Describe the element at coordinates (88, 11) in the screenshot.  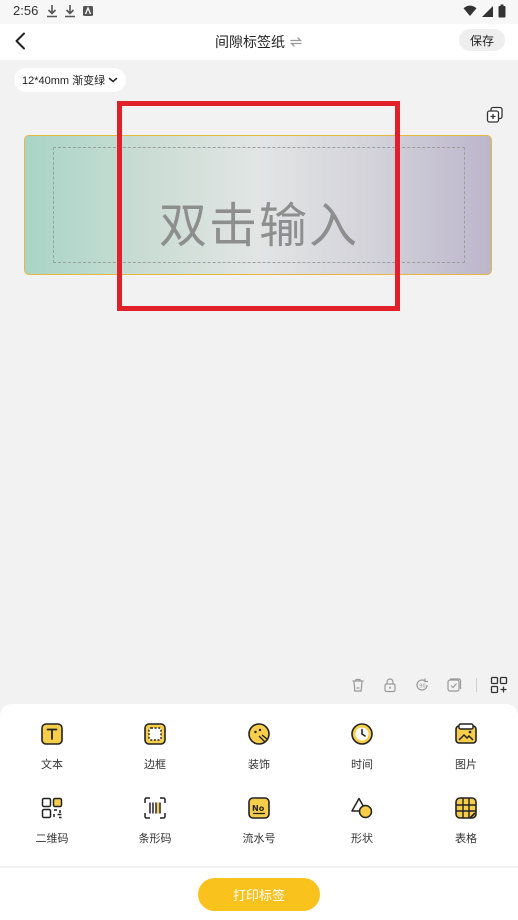
I see `app-notification-icon` at that location.